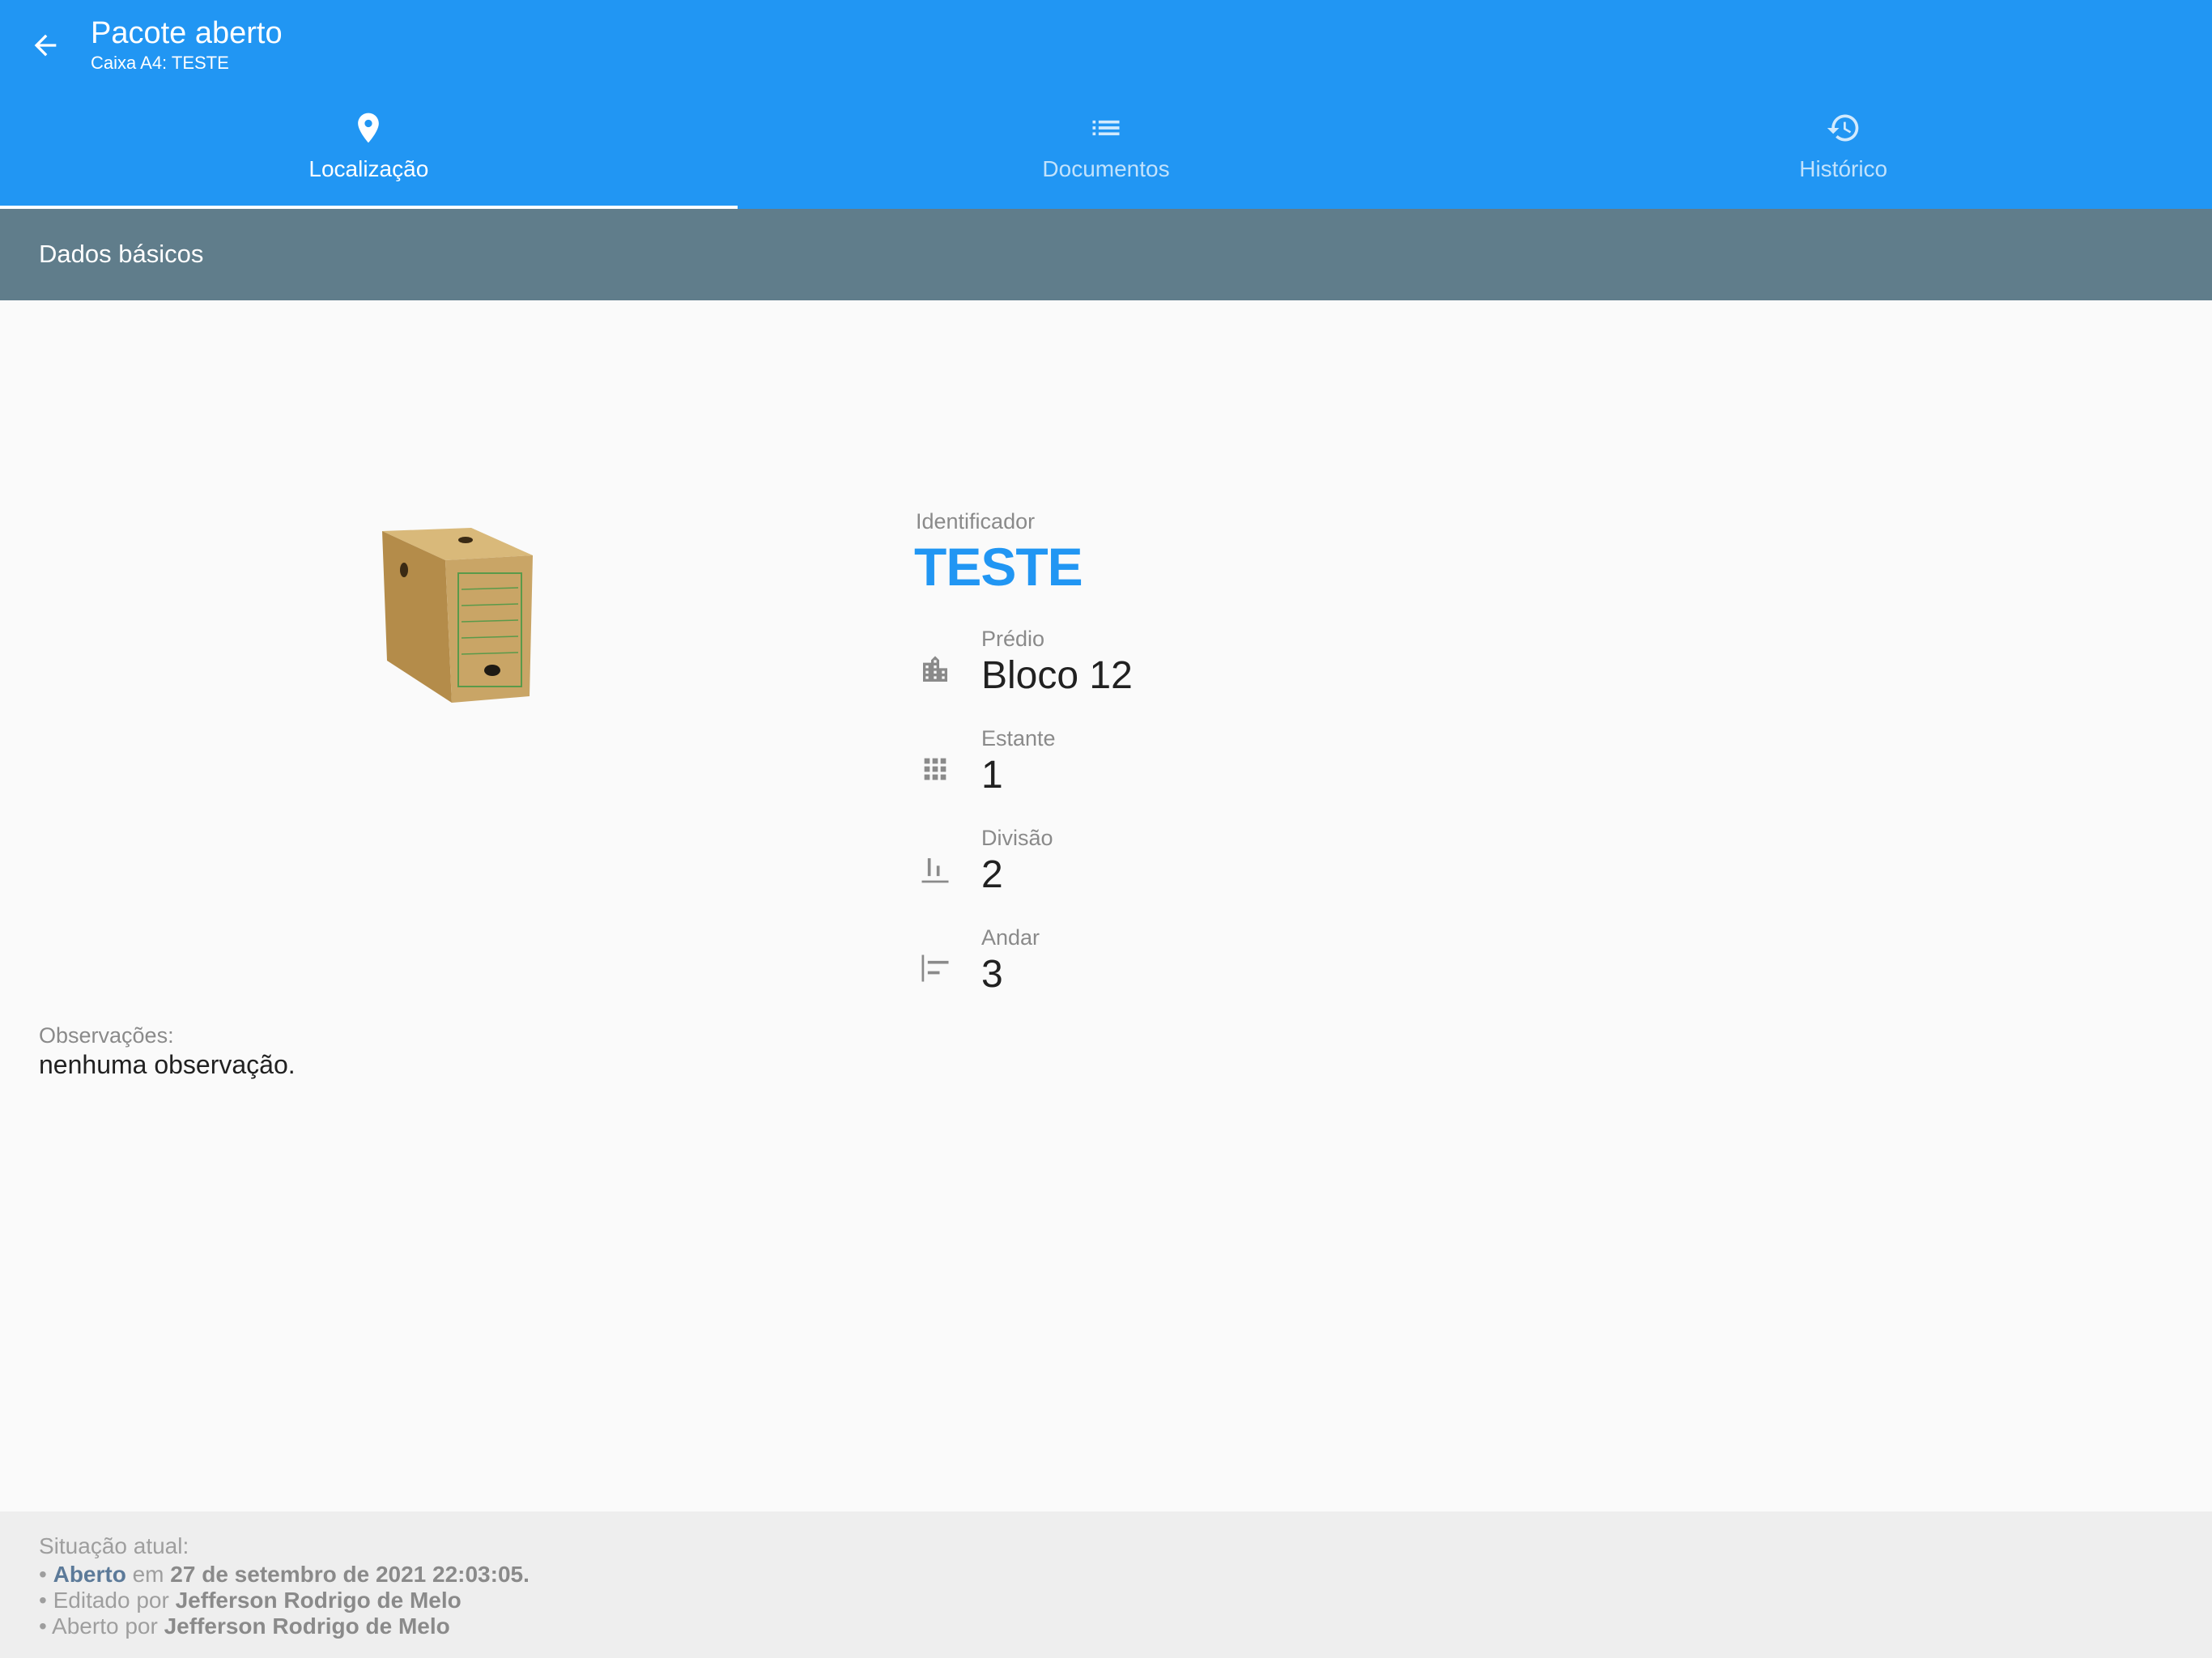 The width and height of the screenshot is (2212, 1658). Describe the element at coordinates (1011, 937) in the screenshot. I see `field-label: Andar` at that location.